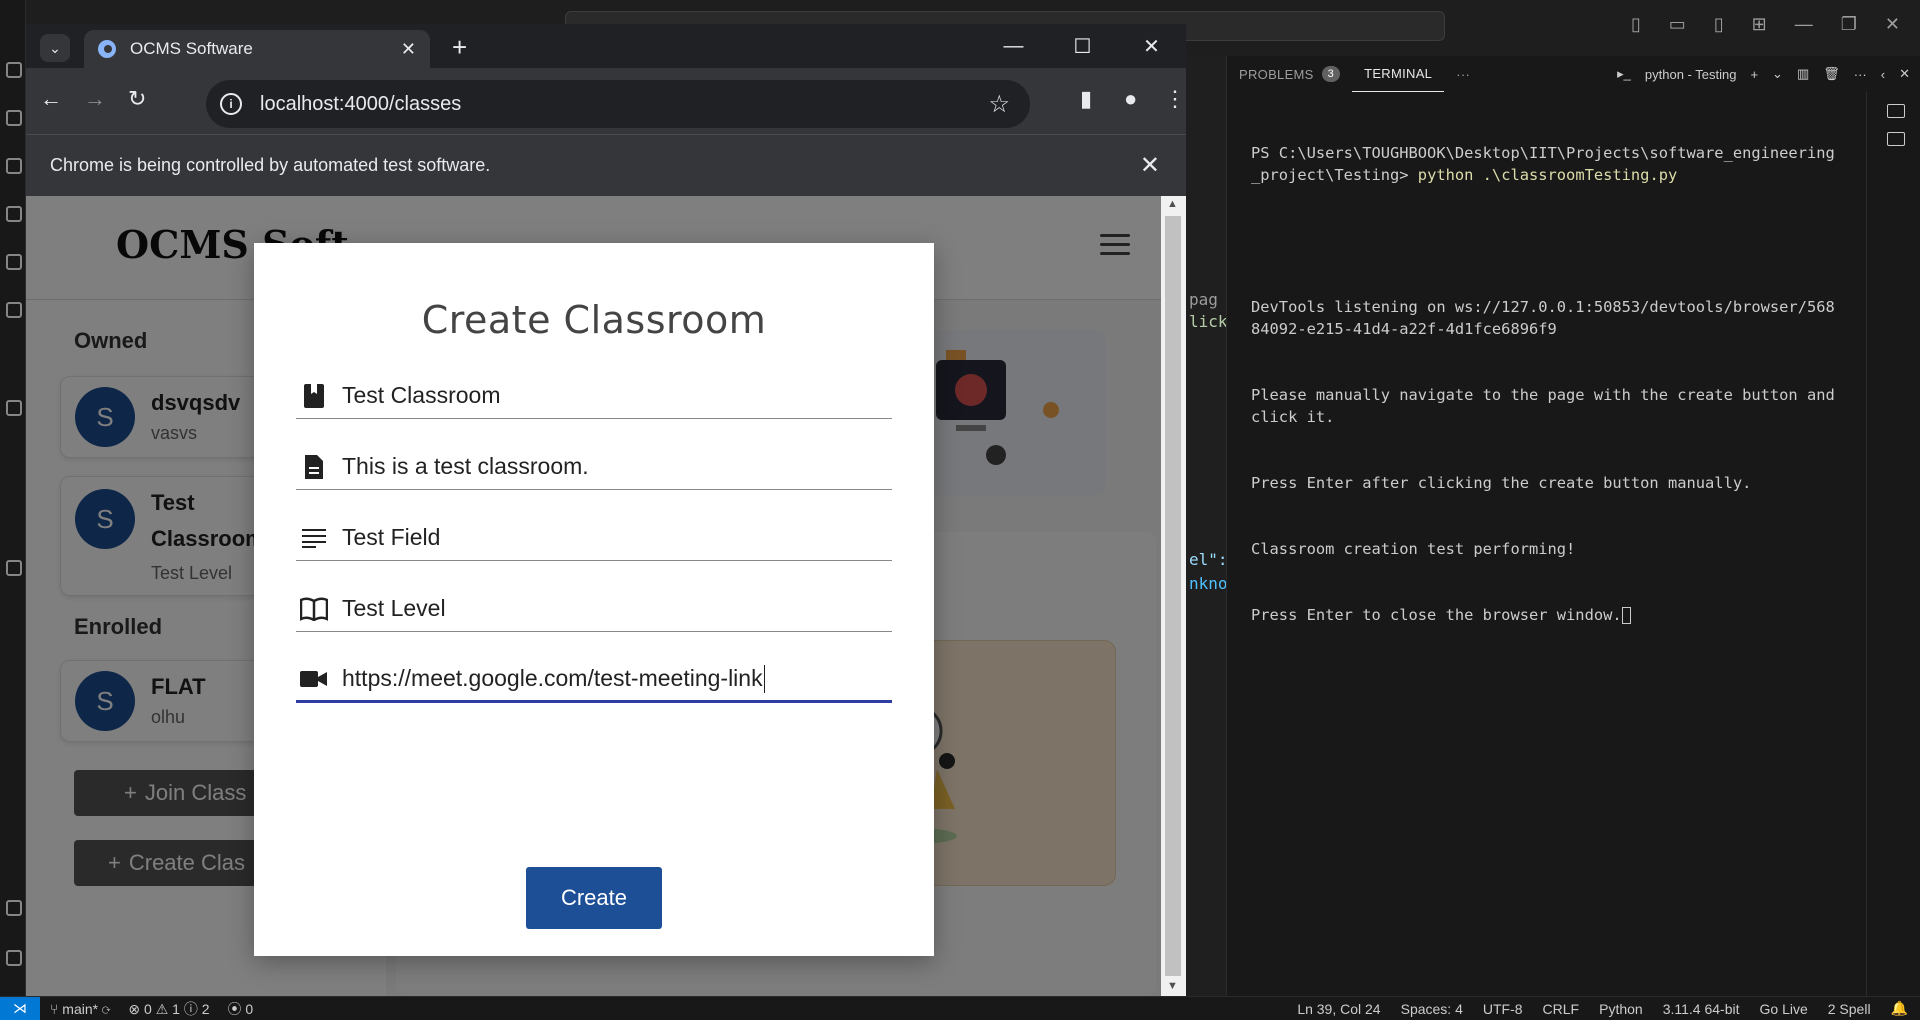  I want to click on language-mode: Python, so click(1621, 1009).